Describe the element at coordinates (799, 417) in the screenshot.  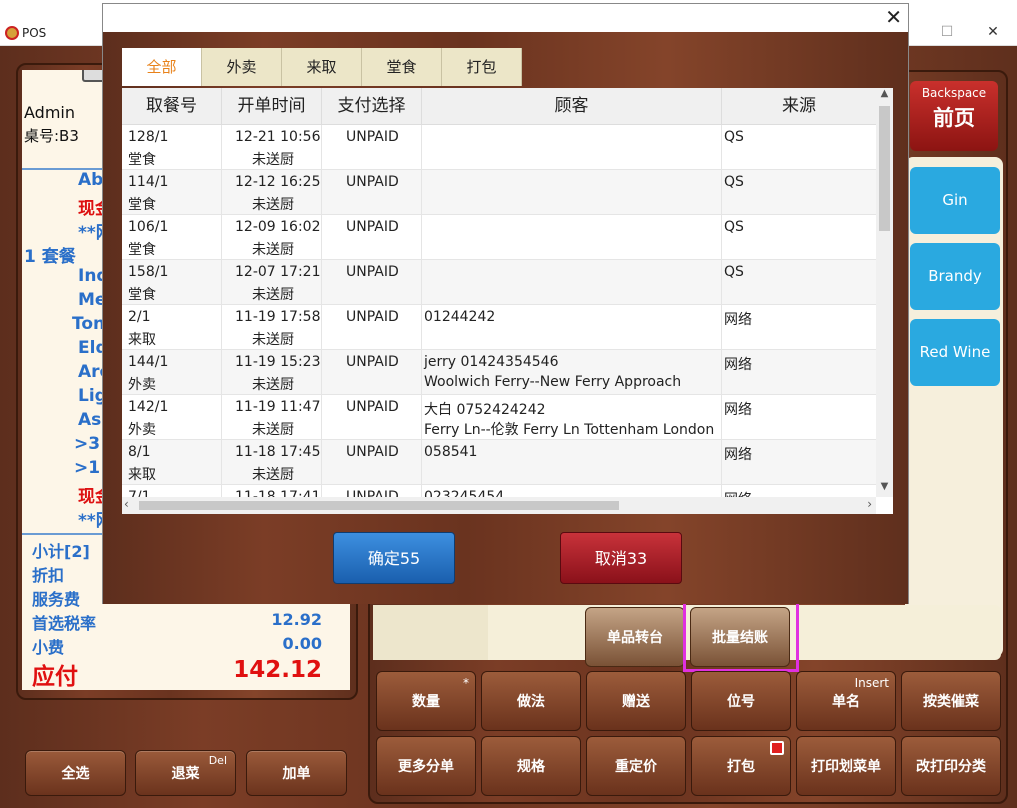
I see `table-cell: 网络` at that location.